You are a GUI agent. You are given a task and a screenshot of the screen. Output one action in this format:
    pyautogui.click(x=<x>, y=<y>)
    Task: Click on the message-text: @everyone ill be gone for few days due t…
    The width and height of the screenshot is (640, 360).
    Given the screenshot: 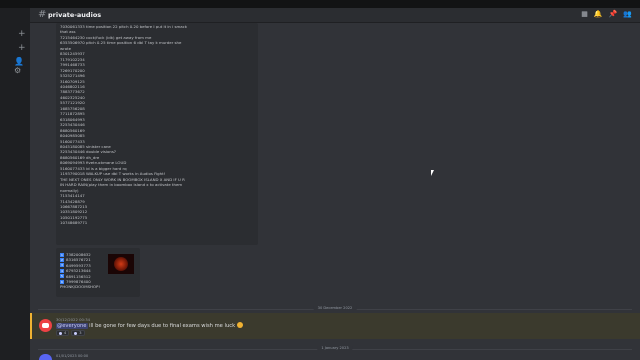 What is the action you would take?
    pyautogui.click(x=149, y=325)
    